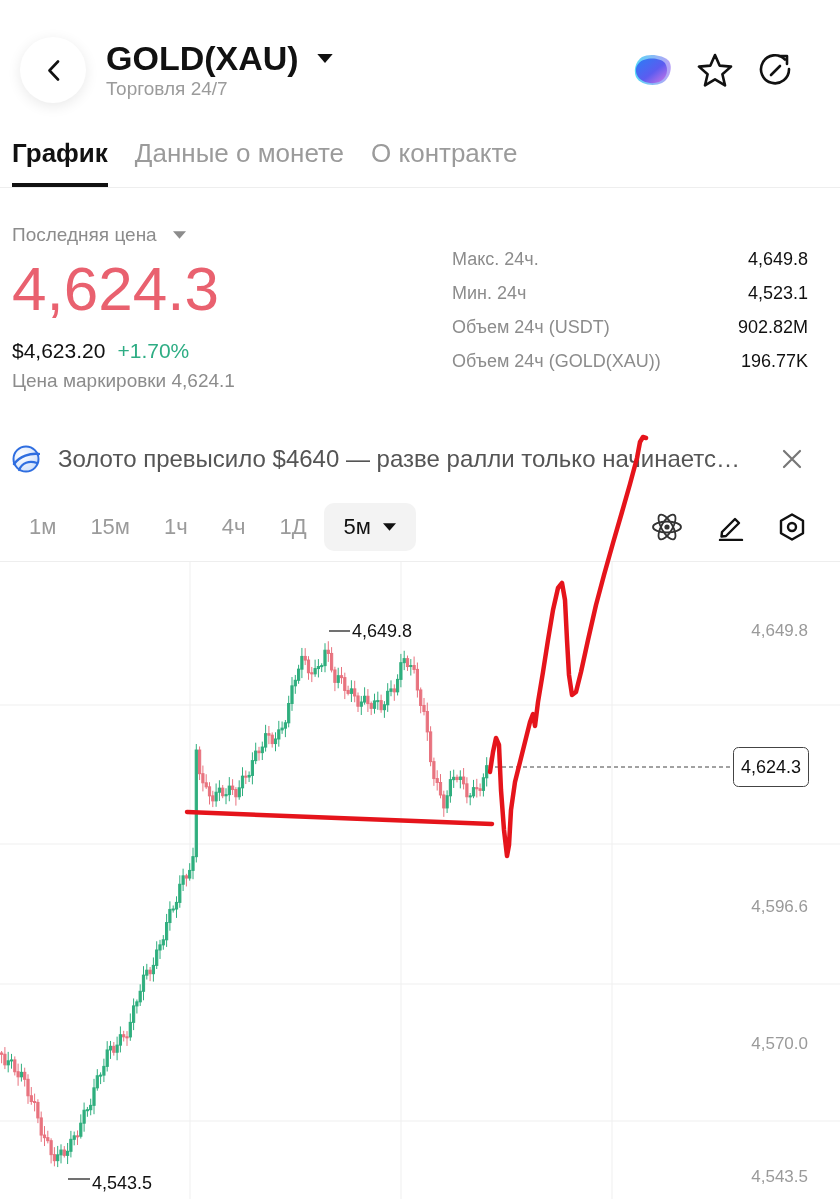  Describe the element at coordinates (293, 527) in the screenshot. I see `interval-option: 1Д` at that location.